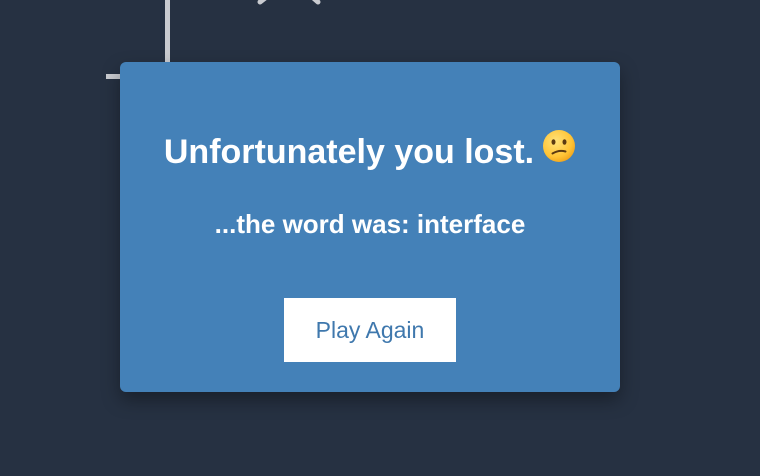 Image resolution: width=760 pixels, height=476 pixels. What do you see at coordinates (370, 224) in the screenshot?
I see `revealed-word-text: ...the word was: interface` at bounding box center [370, 224].